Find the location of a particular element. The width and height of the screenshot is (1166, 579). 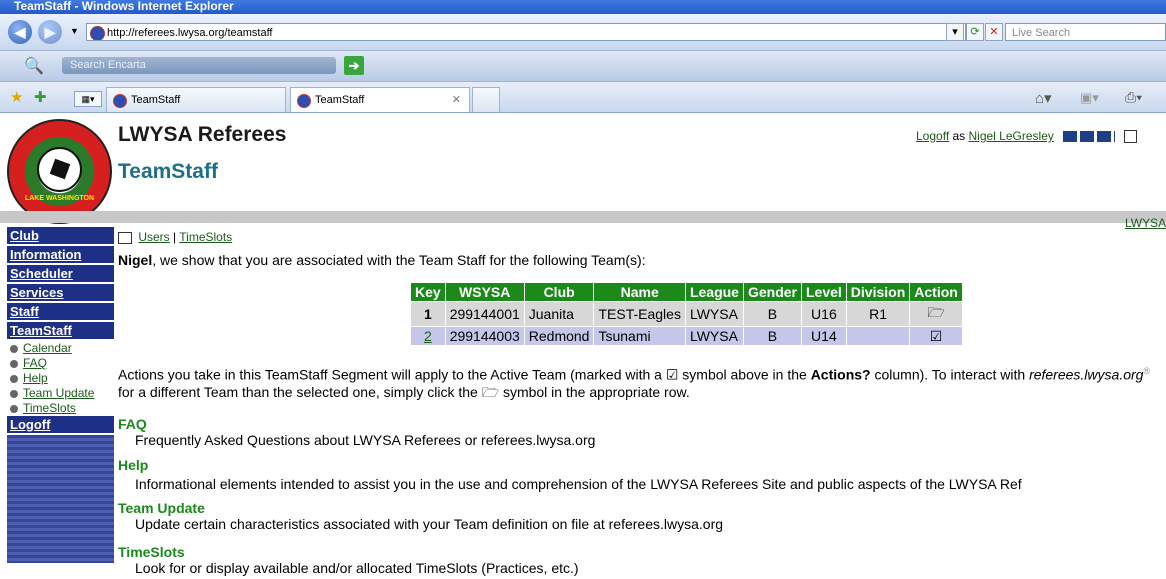

encarta-search-icon: 🔍 is located at coordinates (34, 66).